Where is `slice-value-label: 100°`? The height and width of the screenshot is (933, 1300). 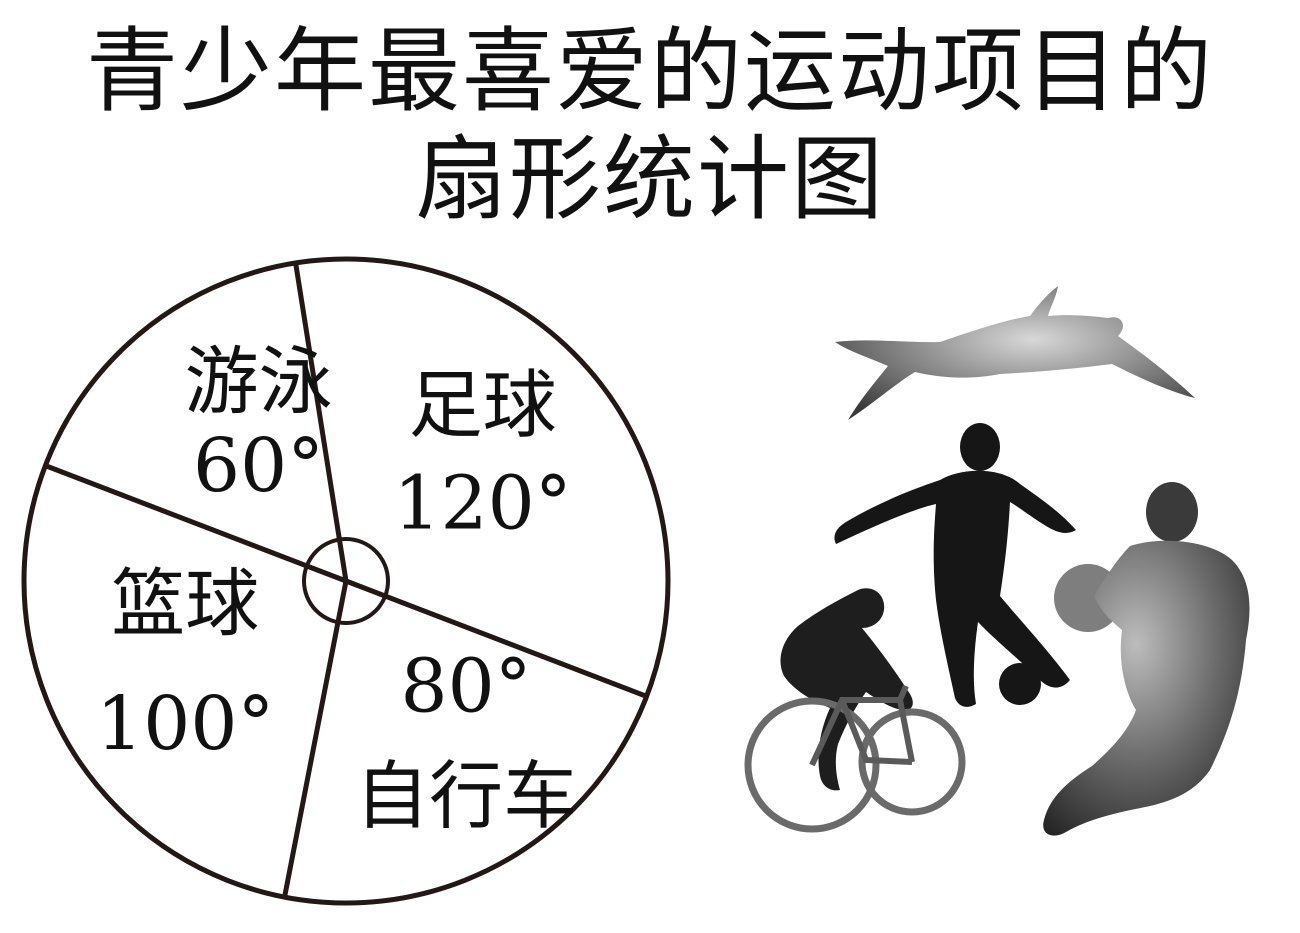
slice-value-label: 100° is located at coordinates (185, 724).